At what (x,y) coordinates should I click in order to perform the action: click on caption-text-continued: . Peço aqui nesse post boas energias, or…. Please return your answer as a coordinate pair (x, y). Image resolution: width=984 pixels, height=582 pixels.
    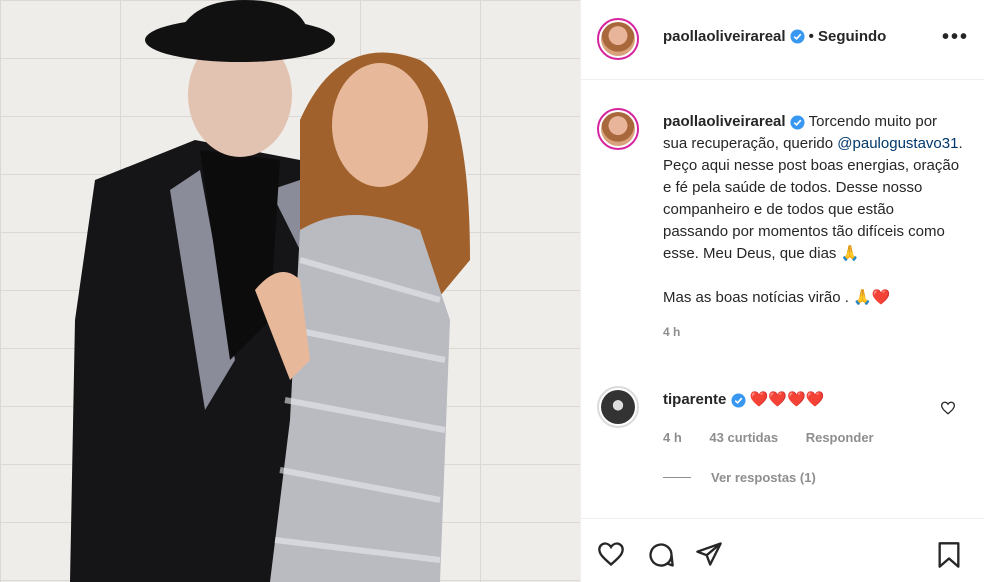
    Looking at the image, I should click on (813, 198).